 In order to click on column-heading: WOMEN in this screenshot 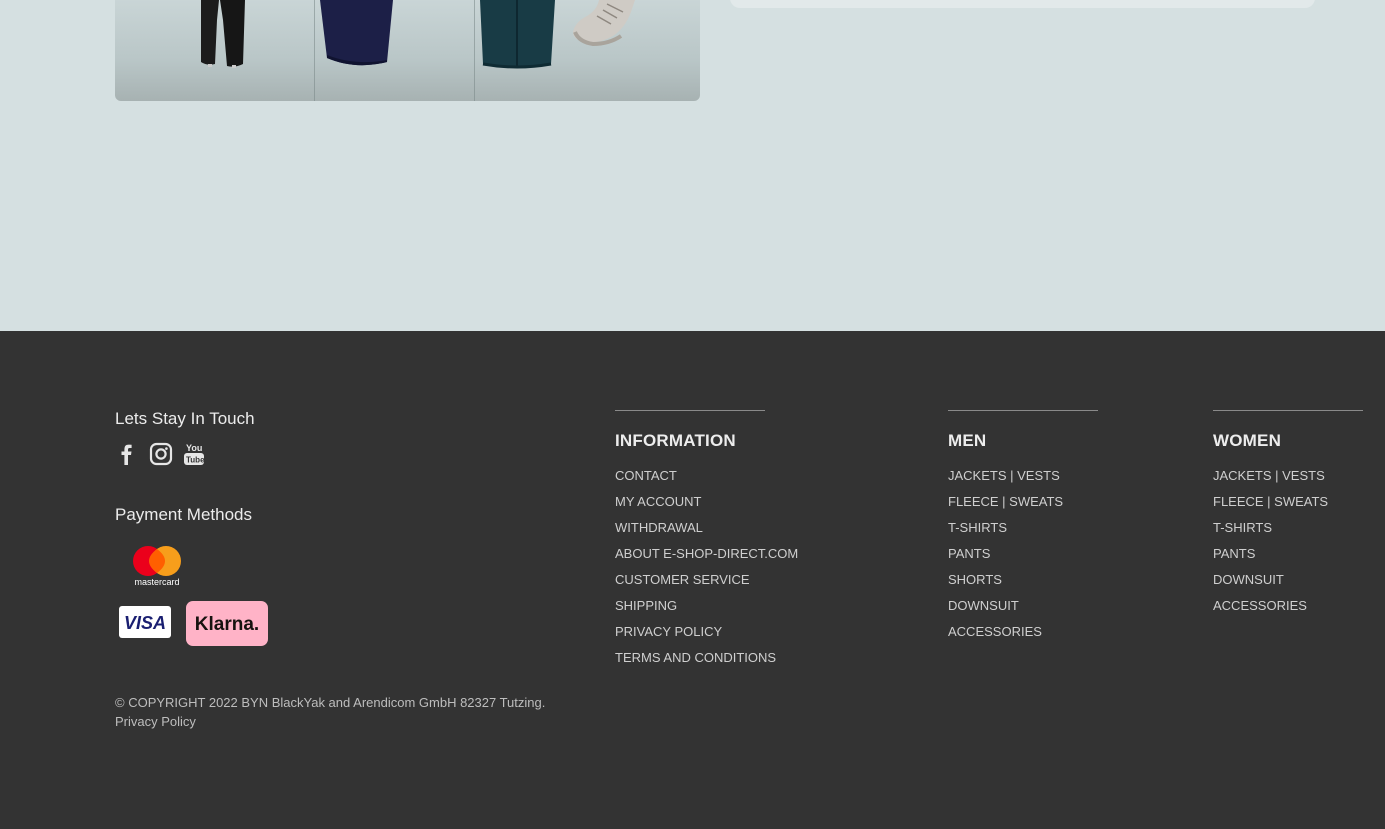, I will do `click(1247, 440)`.